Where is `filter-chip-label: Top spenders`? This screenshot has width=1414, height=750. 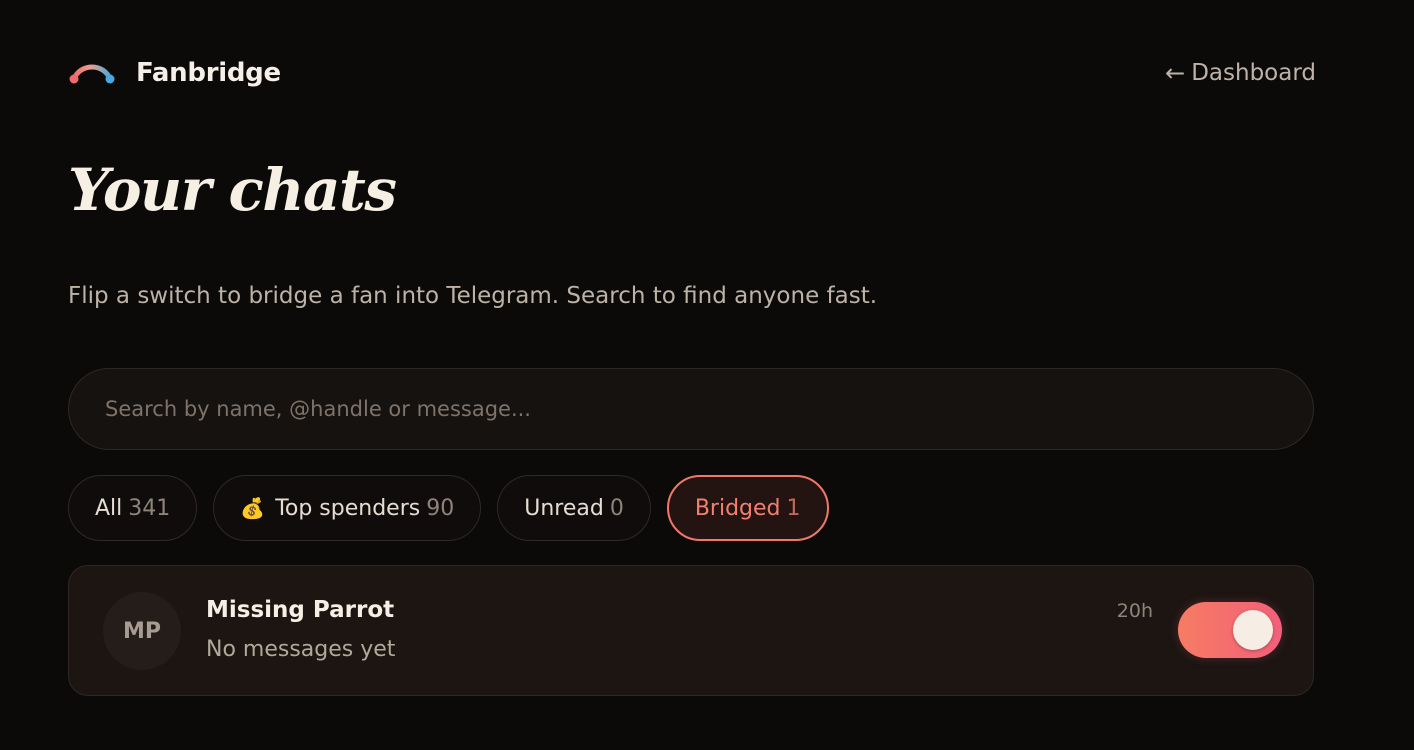 filter-chip-label: Top spenders is located at coordinates (348, 508).